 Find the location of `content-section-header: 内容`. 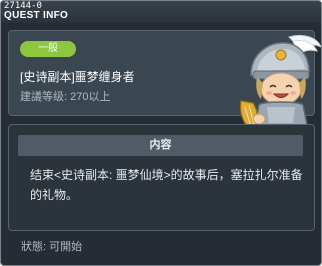

content-section-header: 内容 is located at coordinates (160, 145).